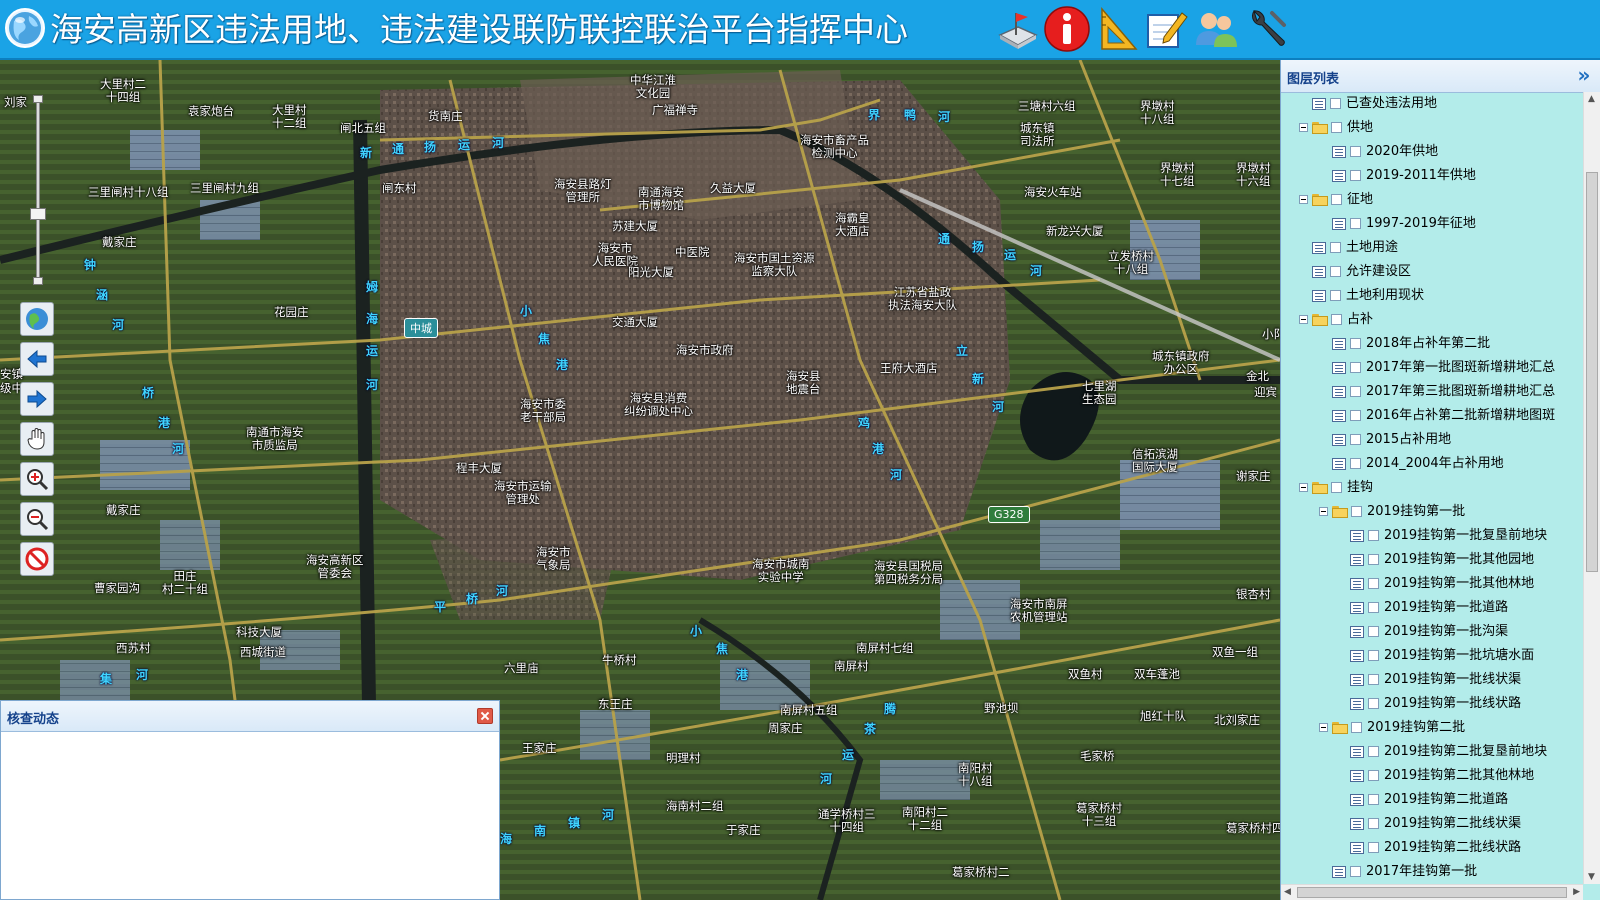  Describe the element at coordinates (695, 806) in the screenshot. I see `map-place-label: 海南村二组` at that location.